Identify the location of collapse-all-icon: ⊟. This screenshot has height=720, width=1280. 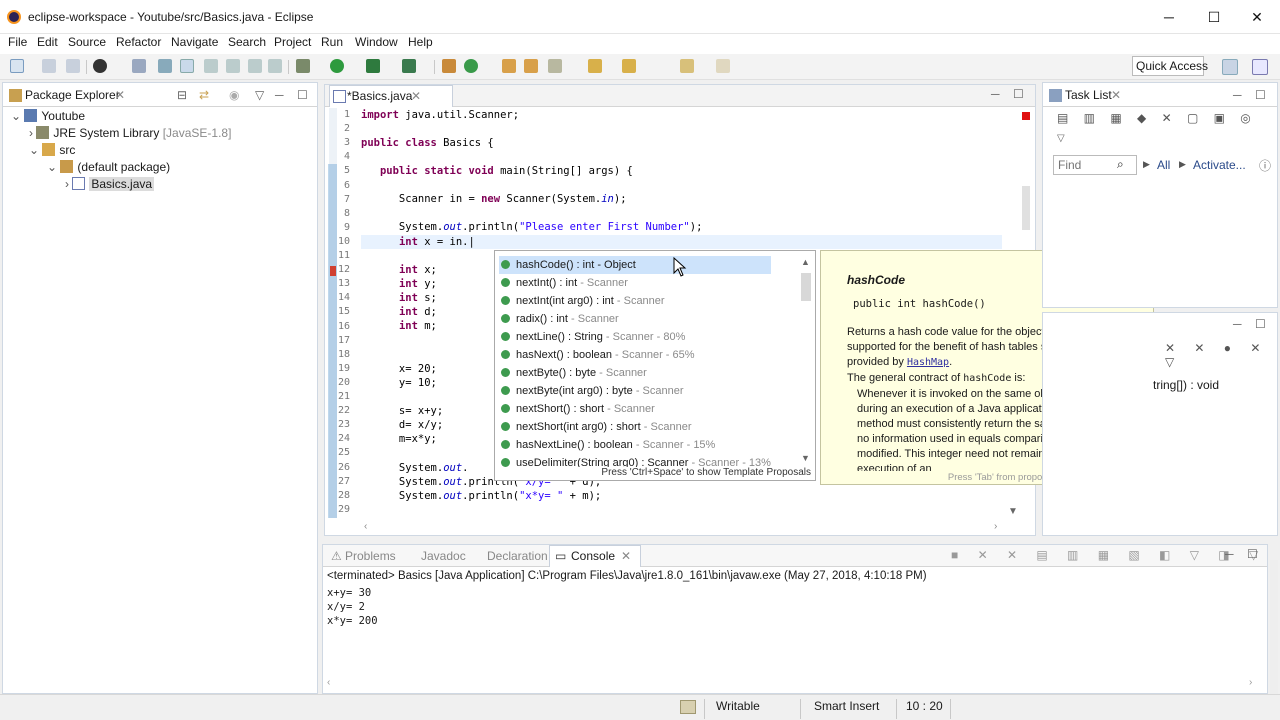
(182, 95).